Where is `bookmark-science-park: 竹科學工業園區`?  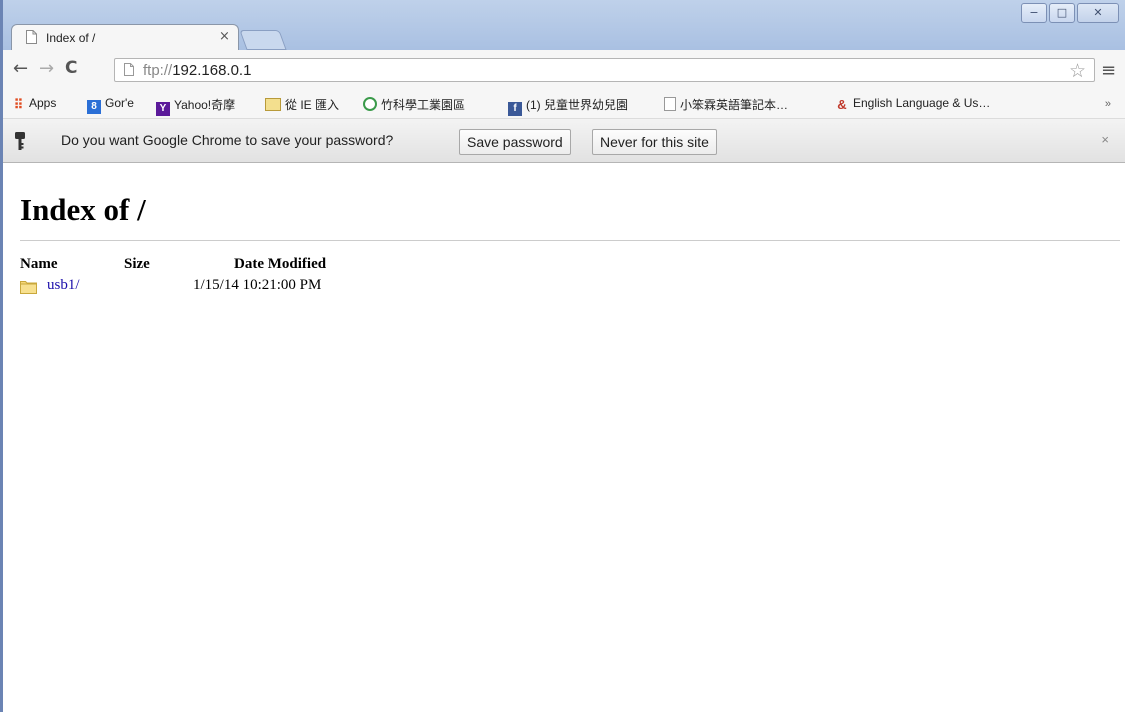
bookmark-science-park: 竹科學工業園區 is located at coordinates (414, 104).